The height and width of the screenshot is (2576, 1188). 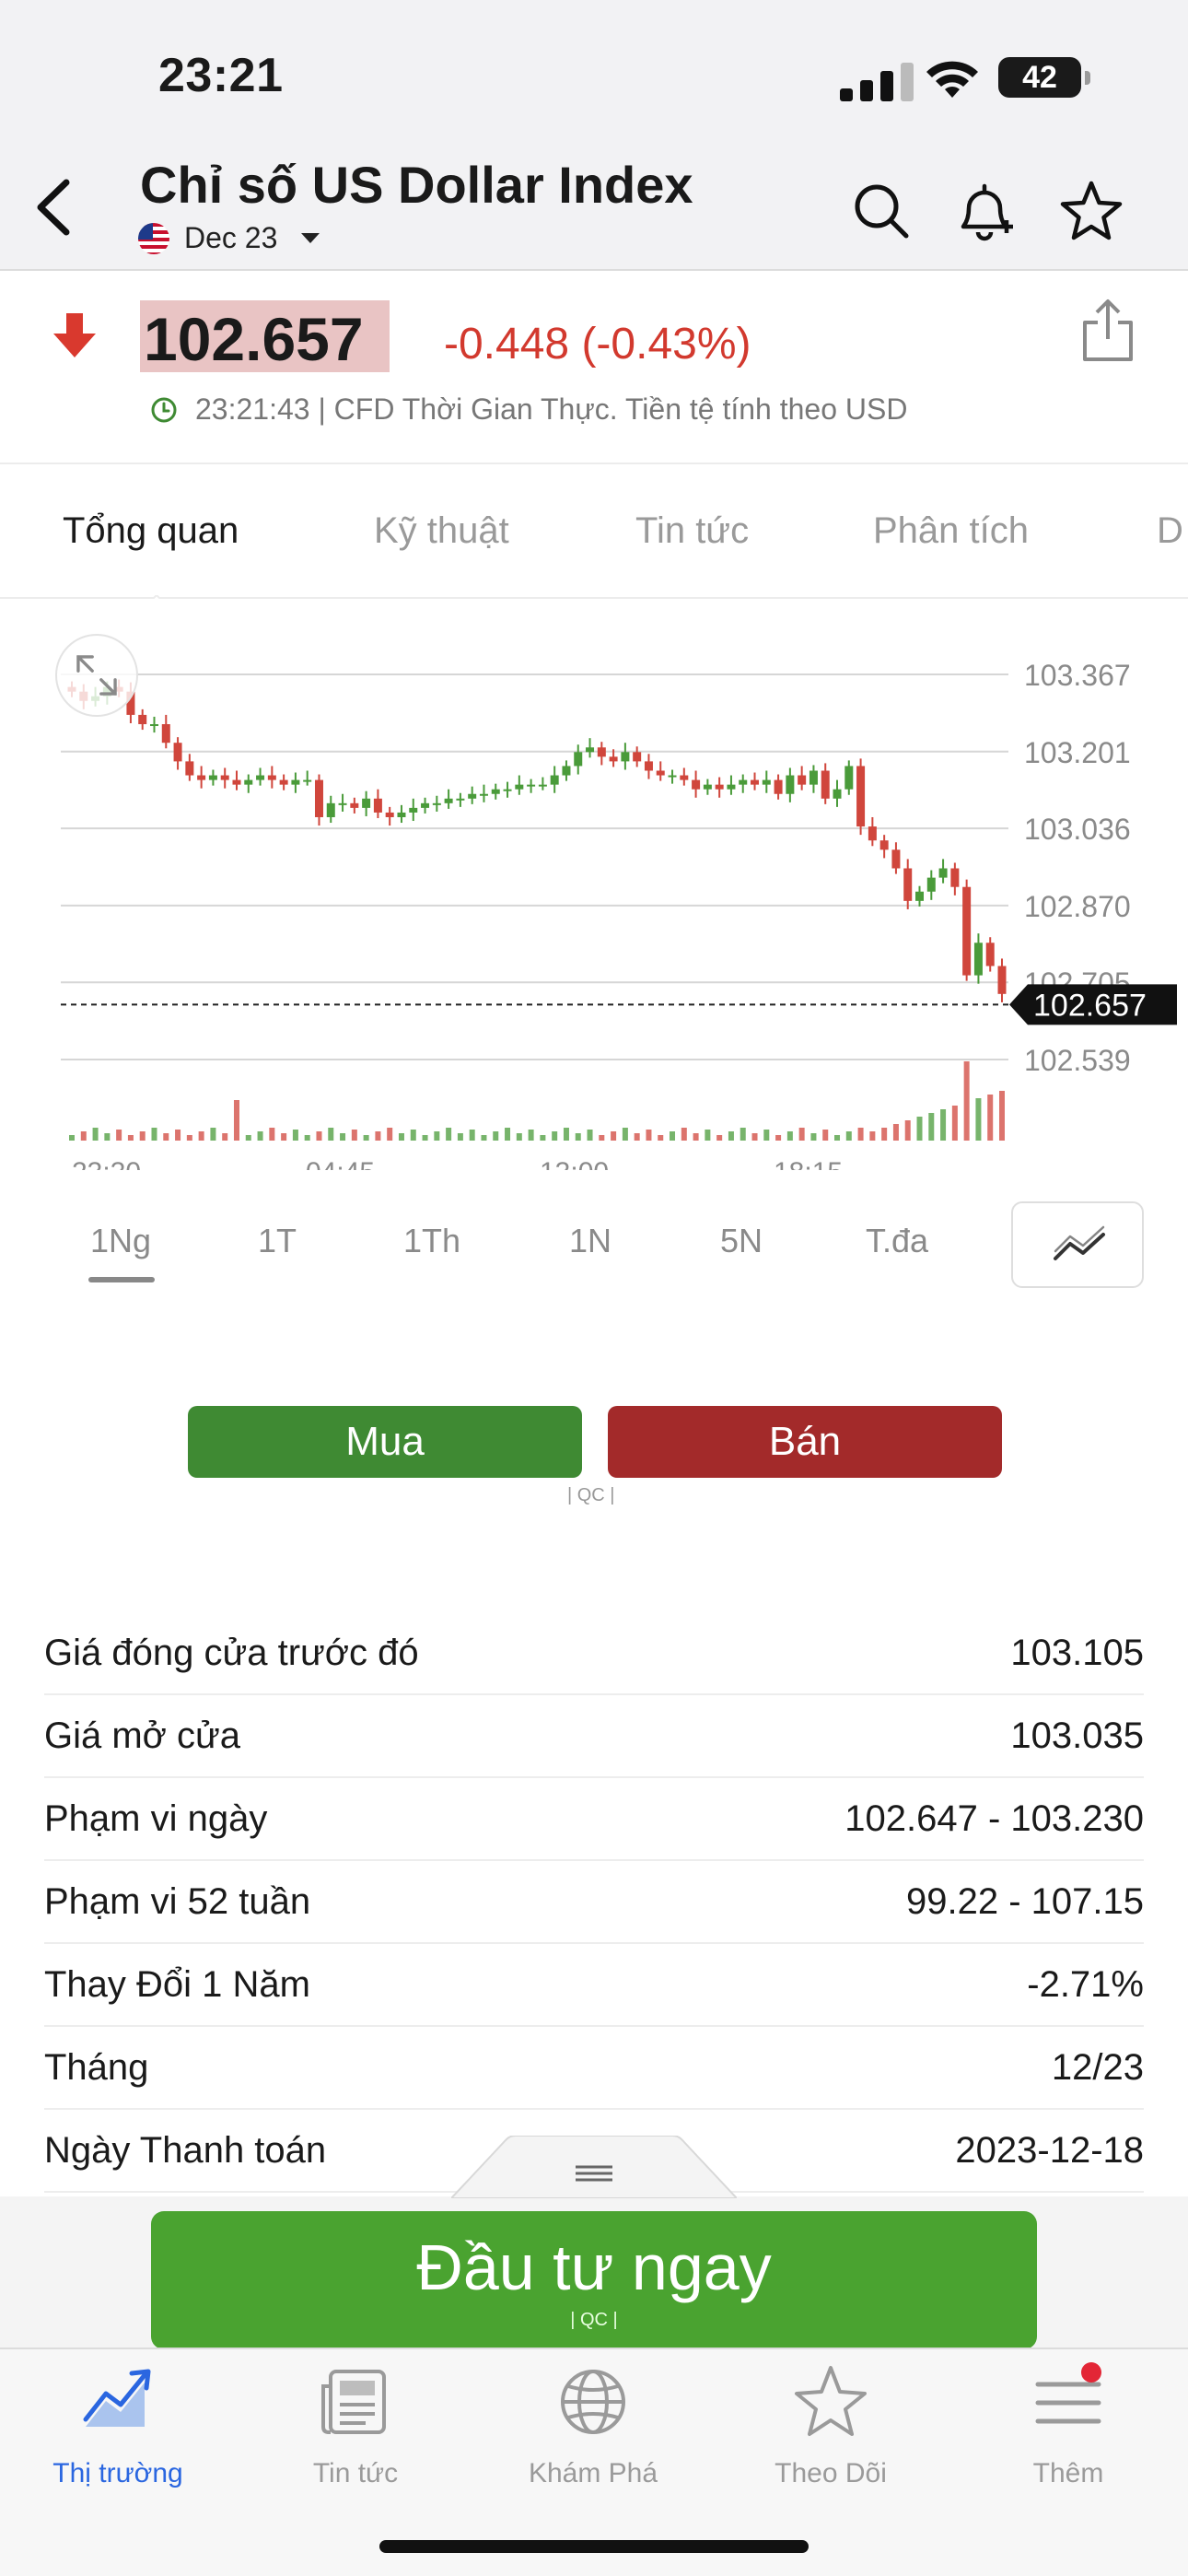 I want to click on stat-row-day-range: Phạm vi ngày 102.647 - 103.230, so click(x=594, y=1819).